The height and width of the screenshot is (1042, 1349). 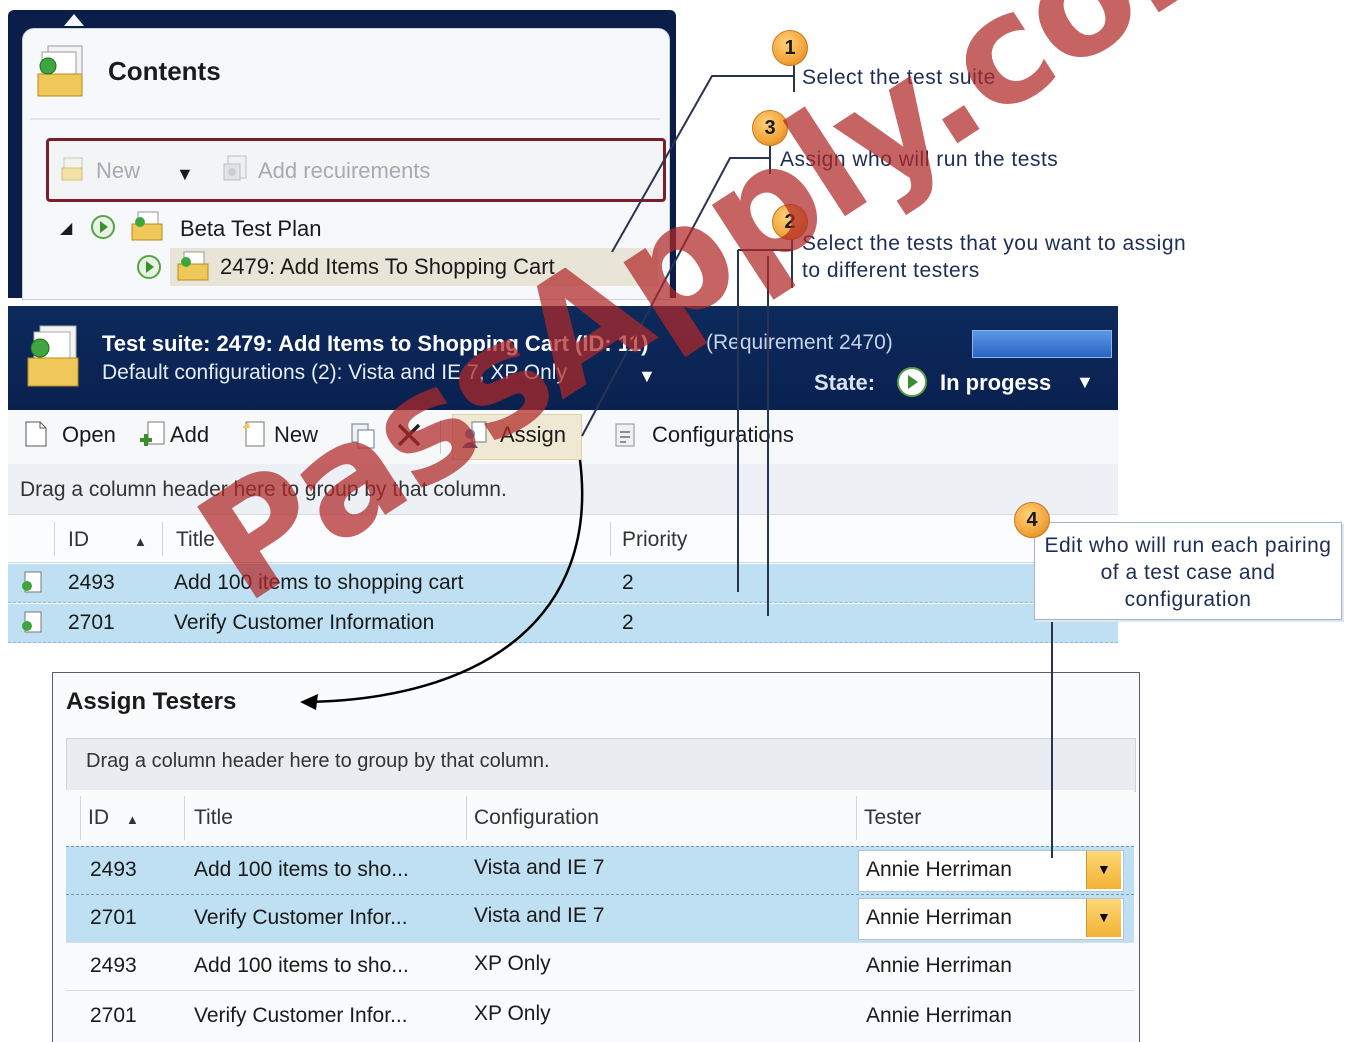 I want to click on progress-bar, so click(x=1042, y=344).